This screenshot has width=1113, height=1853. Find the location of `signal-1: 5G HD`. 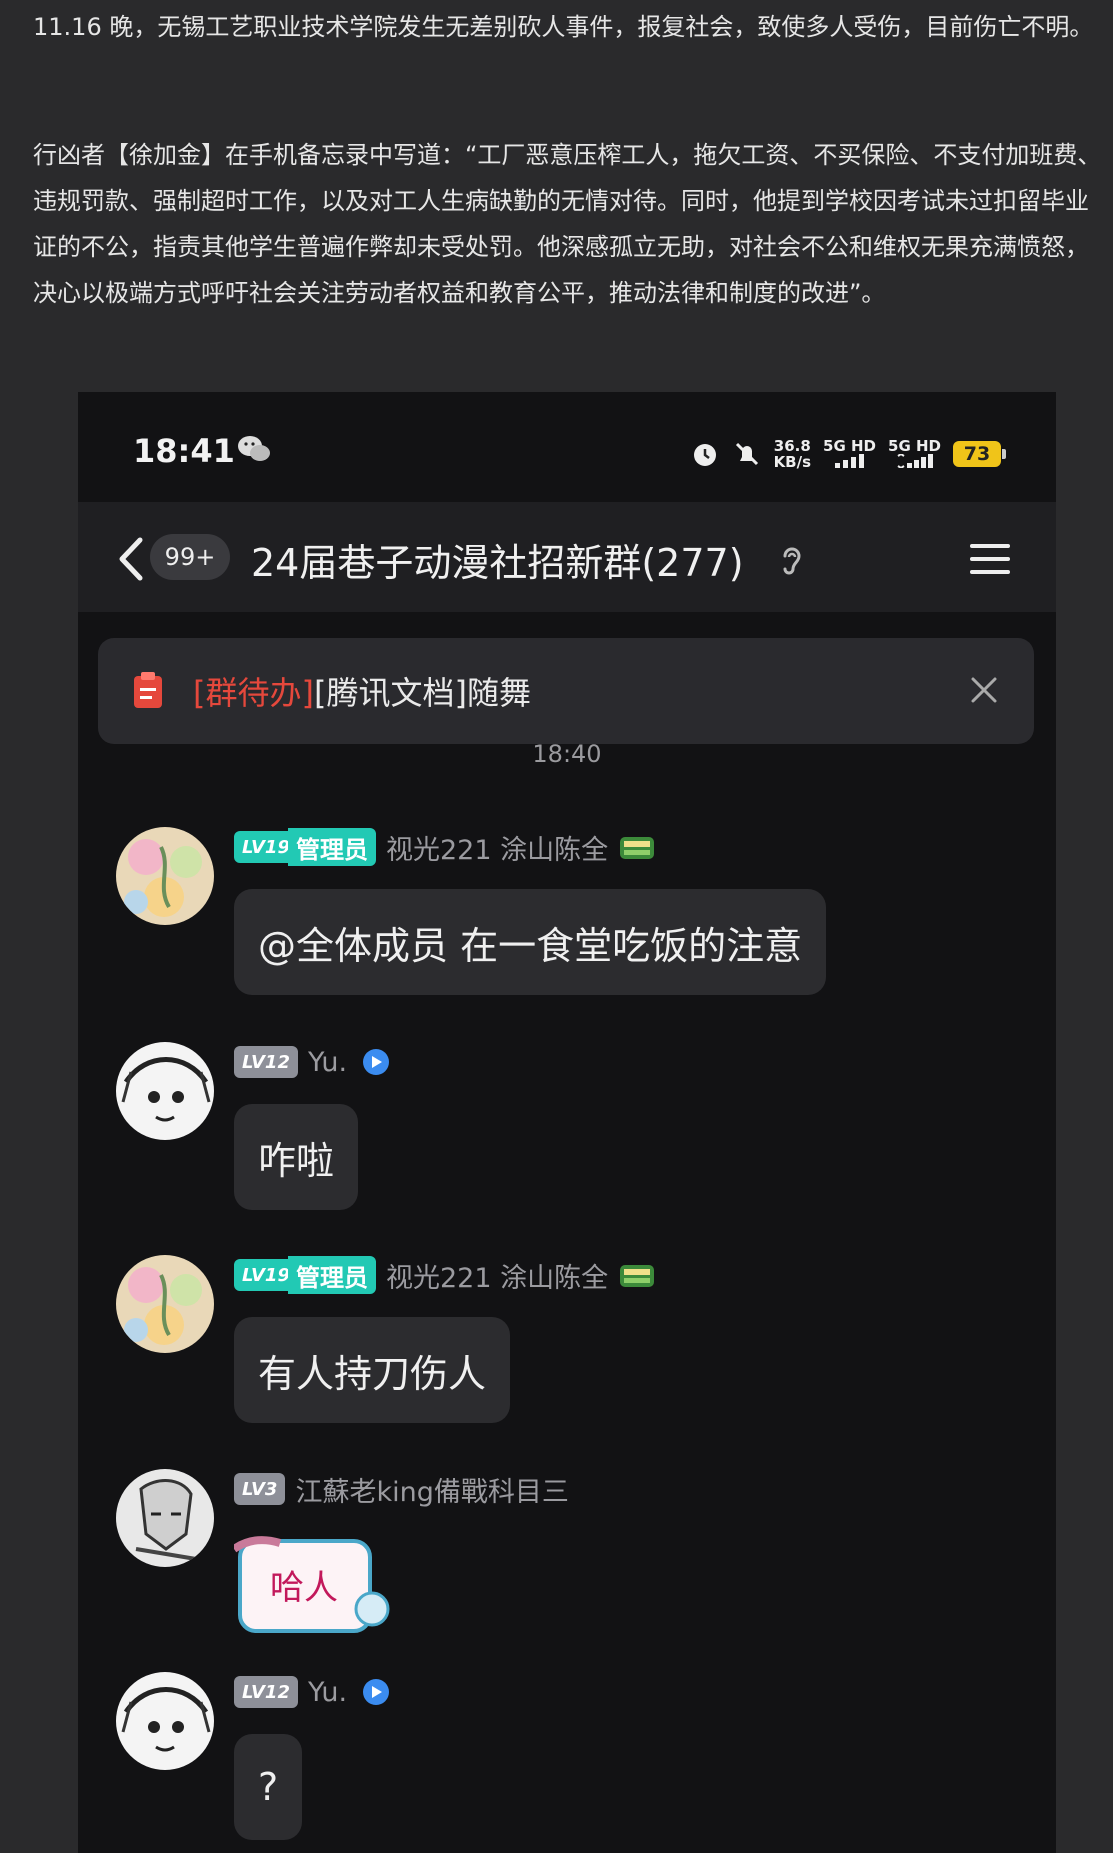

signal-1: 5G HD is located at coordinates (849, 454).